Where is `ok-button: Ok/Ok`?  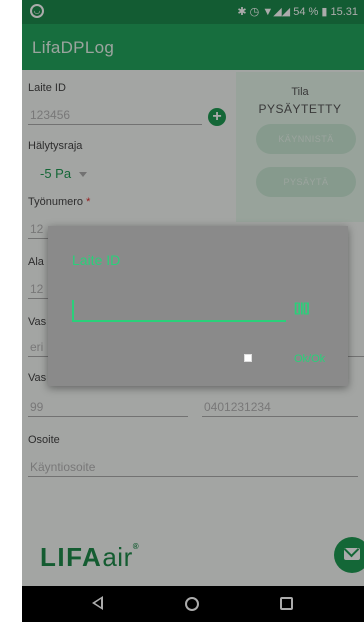 ok-button: Ok/Ok is located at coordinates (309, 359).